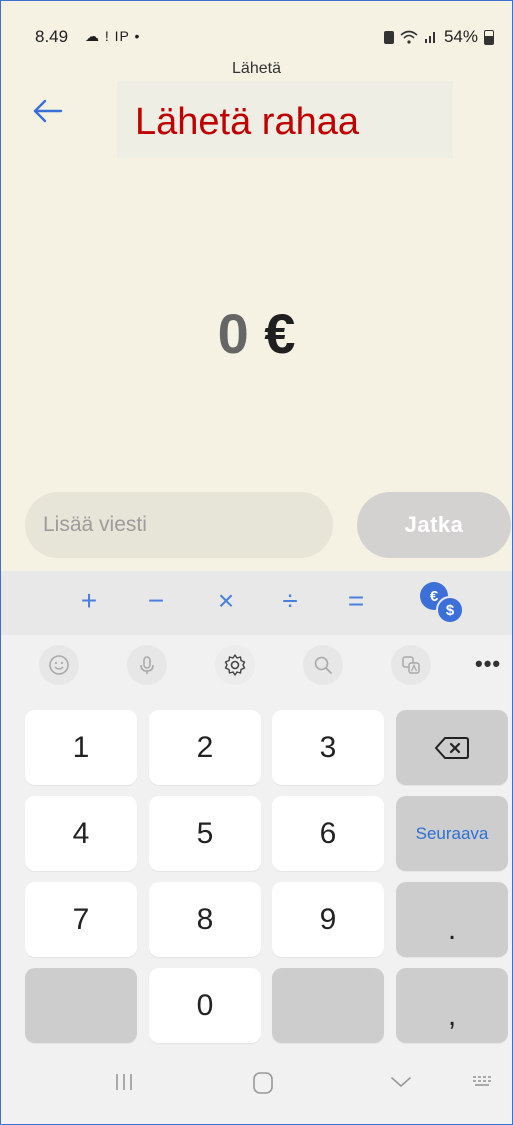 This screenshot has height=1125, width=513. I want to click on key-0: 0, so click(205, 1005).